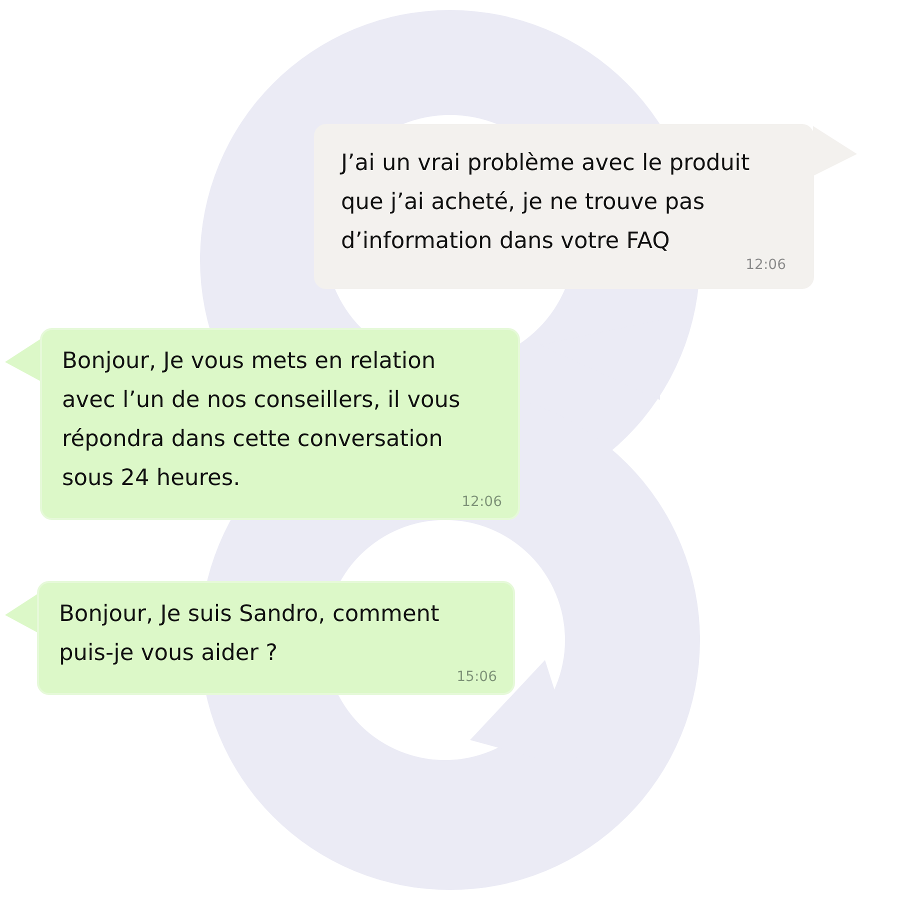 This screenshot has width=900, height=900. What do you see at coordinates (249, 634) in the screenshot?
I see `message-text: Bonjour, Je suis Sandro, comment puis-je vous aider ?` at bounding box center [249, 634].